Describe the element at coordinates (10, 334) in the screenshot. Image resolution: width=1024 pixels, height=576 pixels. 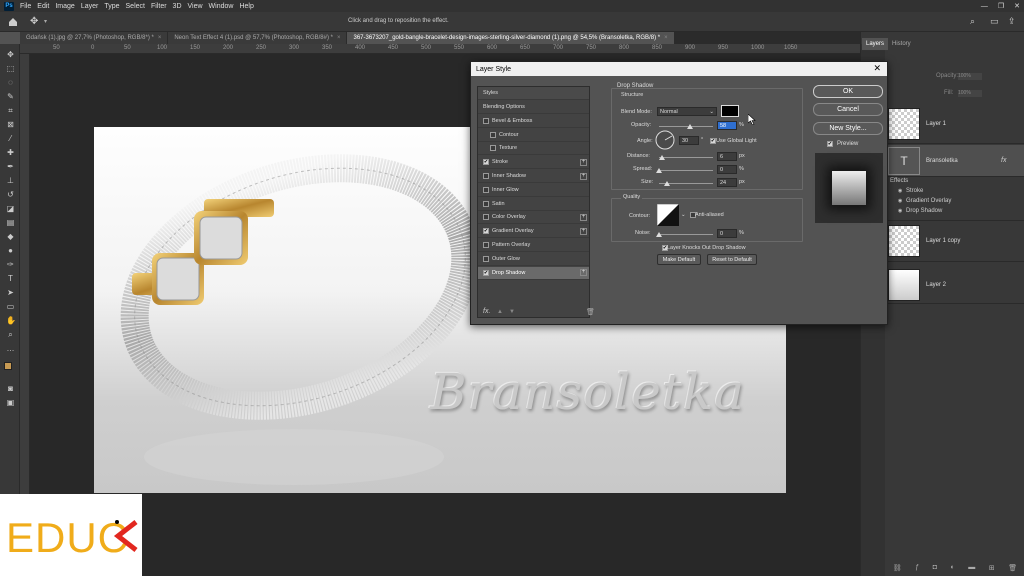
I see `zoom-tool-icon: ⌕` at that location.